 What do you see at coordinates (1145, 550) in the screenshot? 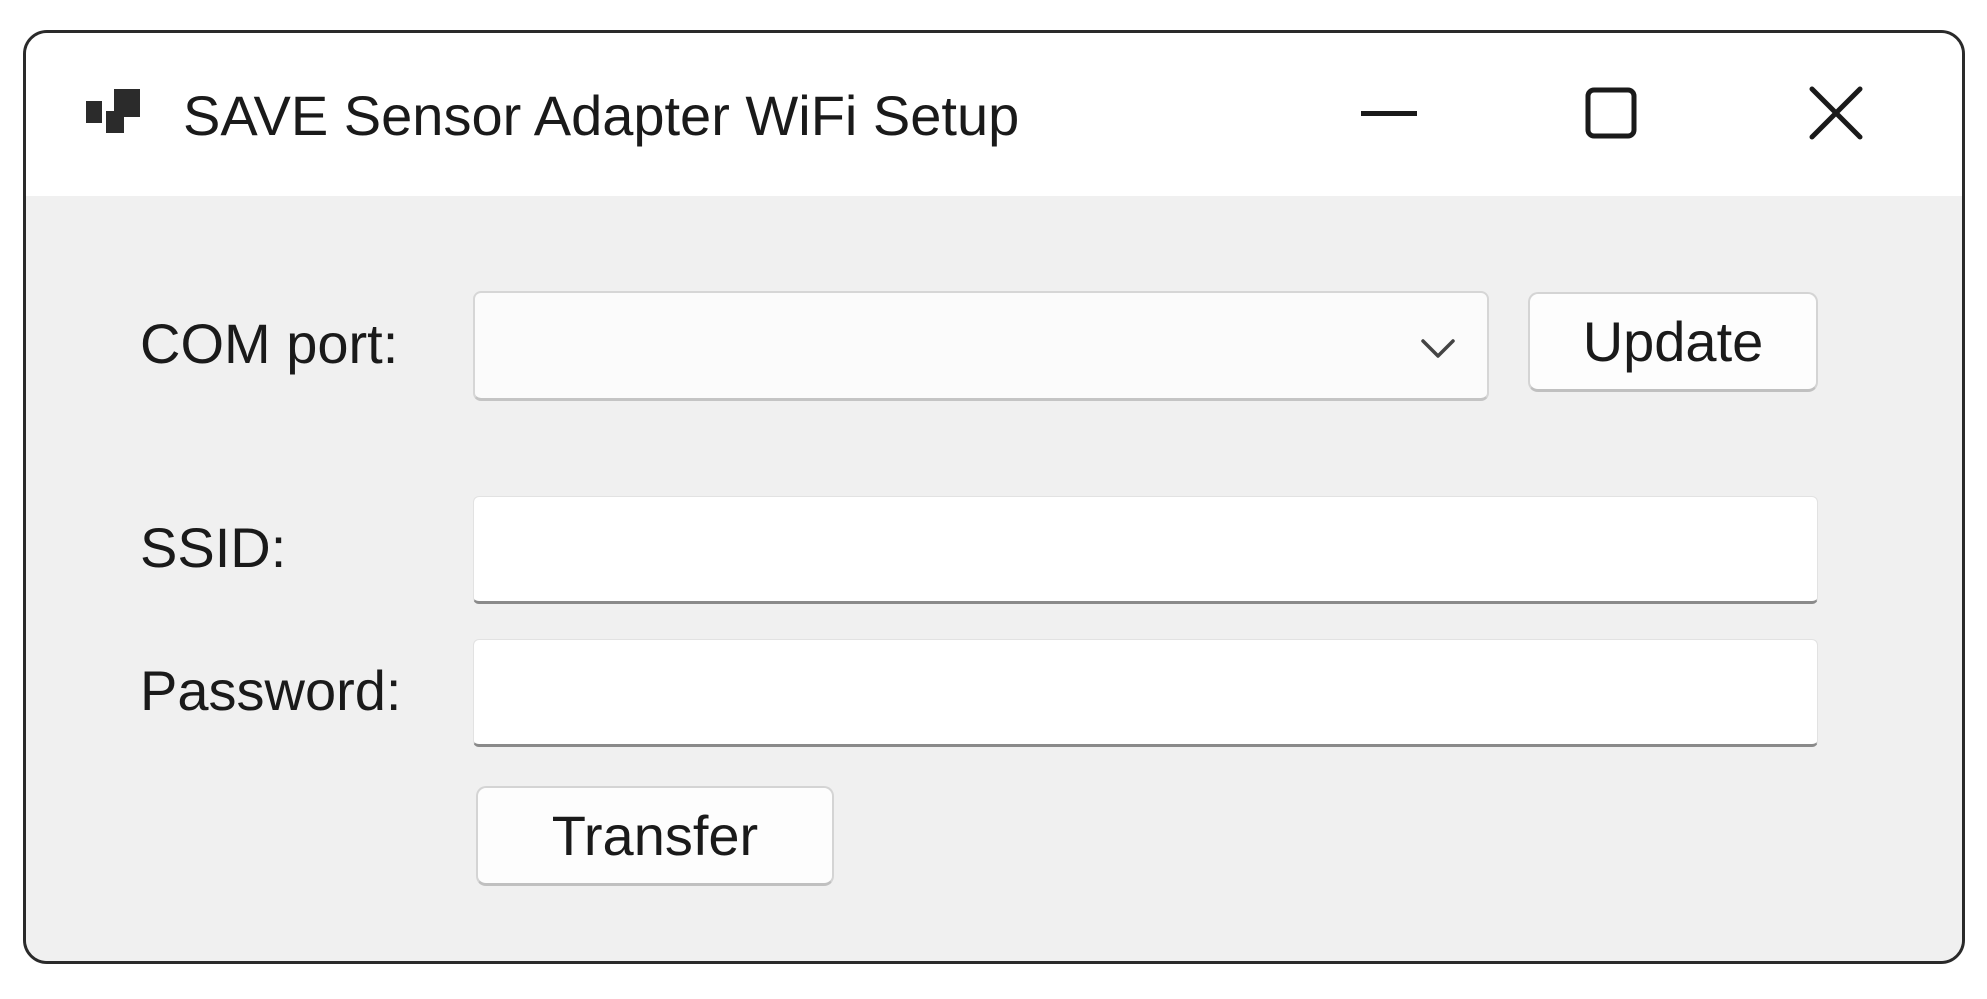
I see `ssid-input` at bounding box center [1145, 550].